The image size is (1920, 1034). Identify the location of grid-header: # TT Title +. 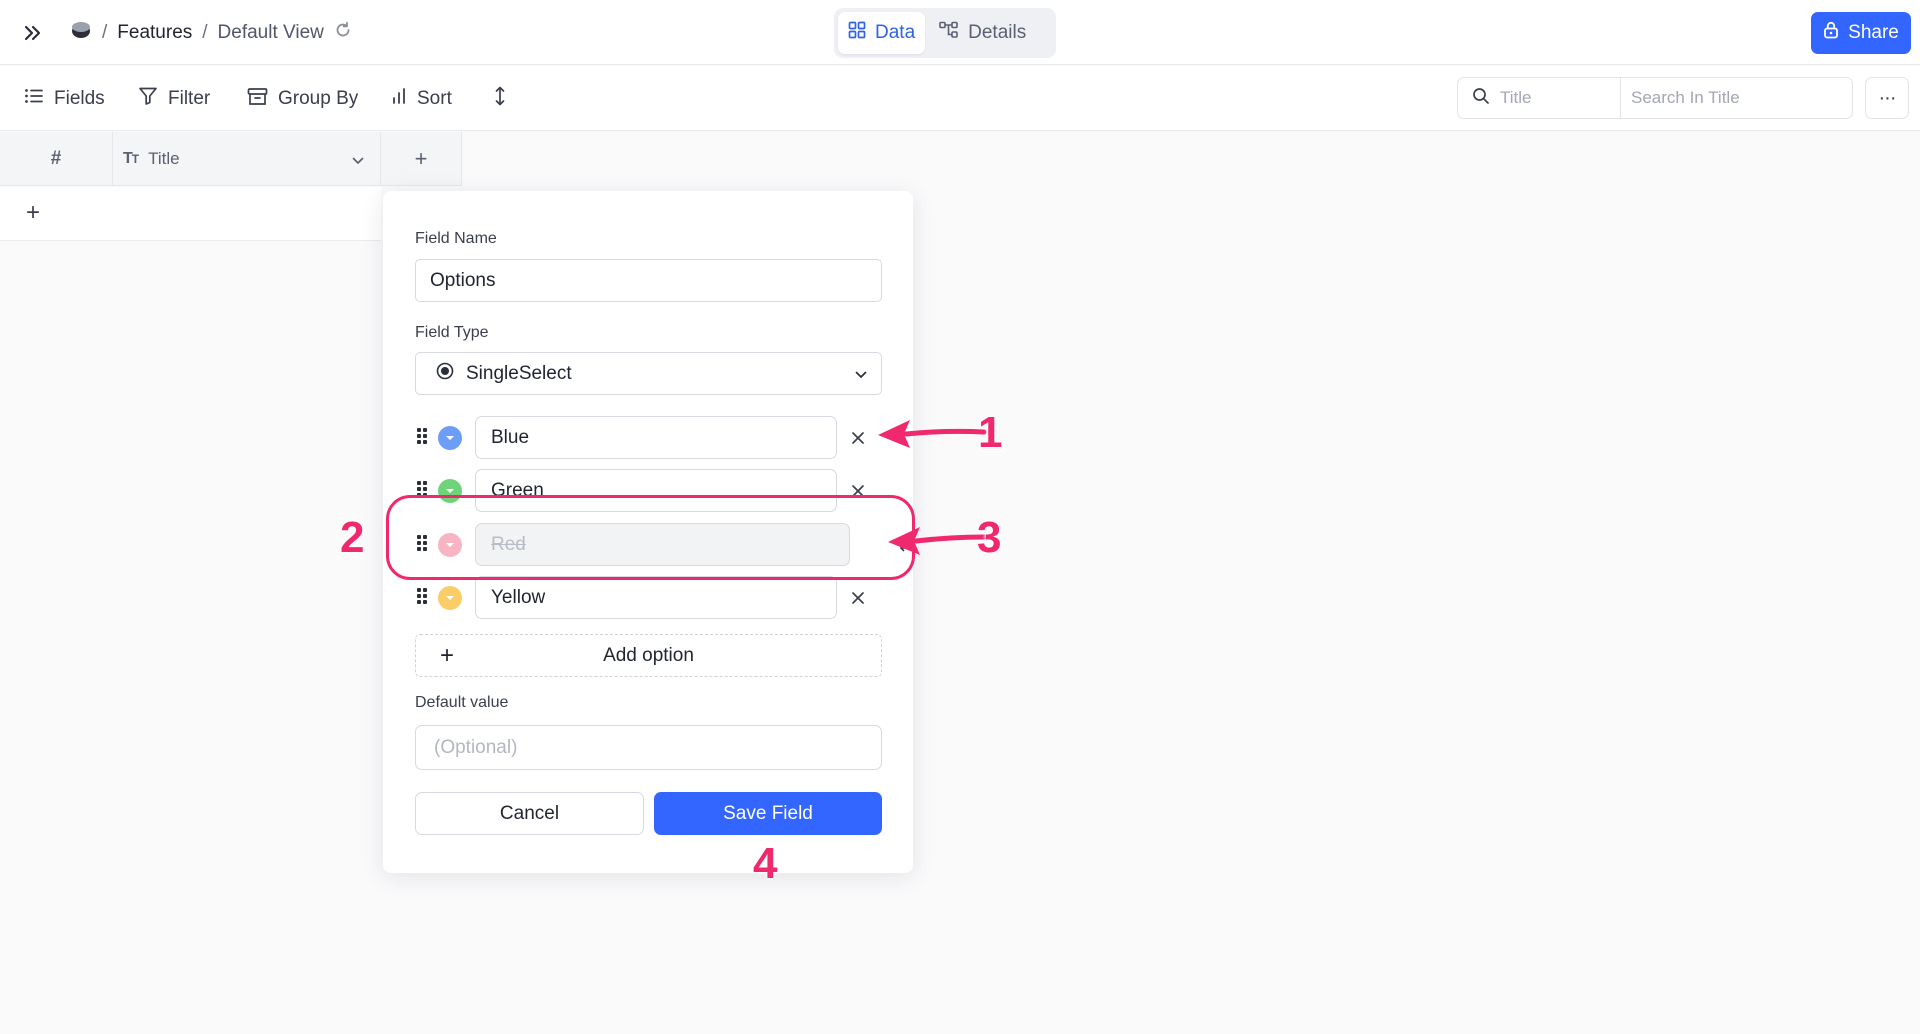
(231, 159).